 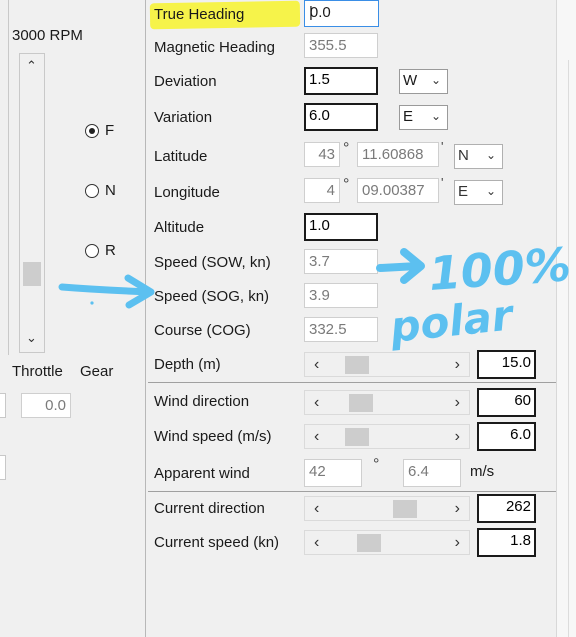 What do you see at coordinates (106, 289) in the screenshot?
I see `ink-arrow-left-stroke` at bounding box center [106, 289].